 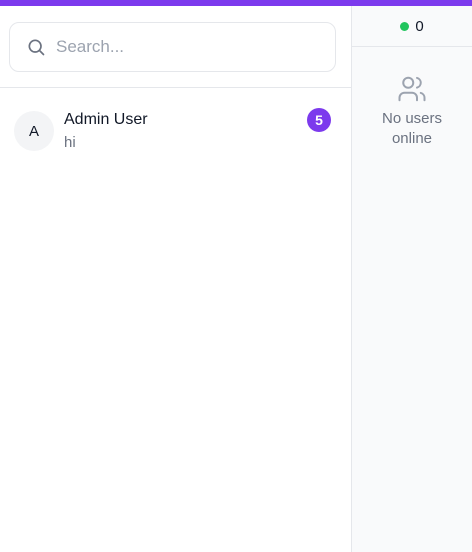 What do you see at coordinates (34, 131) in the screenshot?
I see `avatar: A` at bounding box center [34, 131].